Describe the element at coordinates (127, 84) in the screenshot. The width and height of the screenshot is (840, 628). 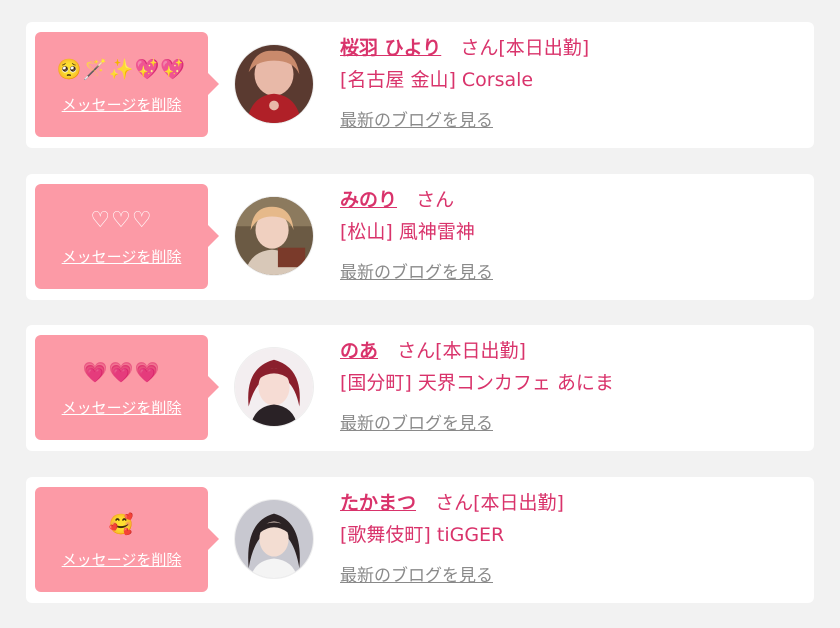
I see `message-bubble: 🥺🪄✨💖💖 メッセージを削除` at that location.